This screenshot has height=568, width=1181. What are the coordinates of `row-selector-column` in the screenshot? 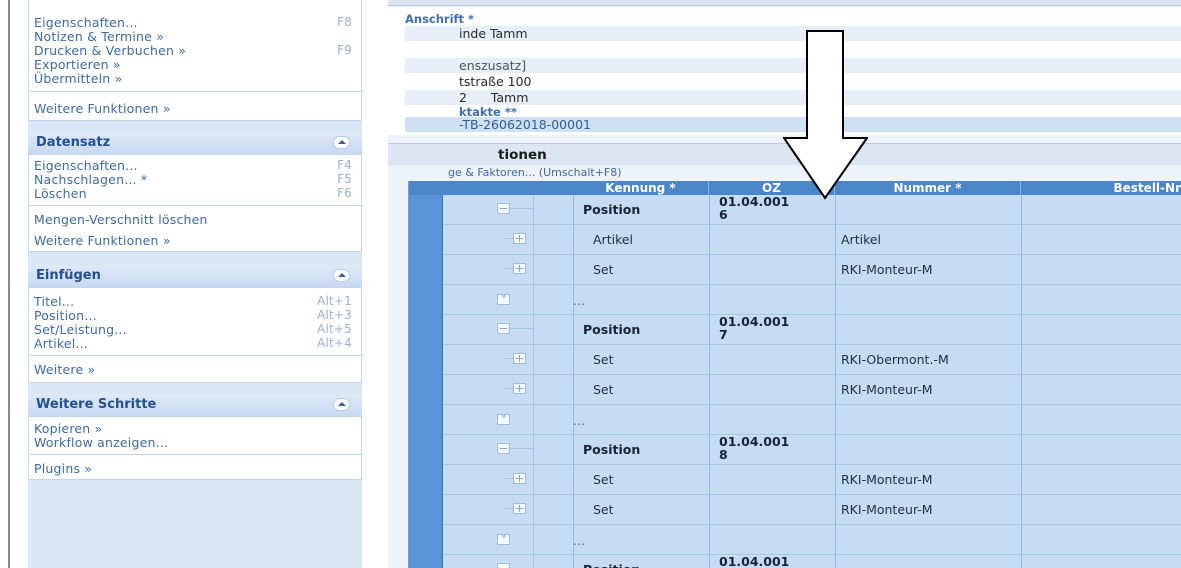 It's located at (426, 381).